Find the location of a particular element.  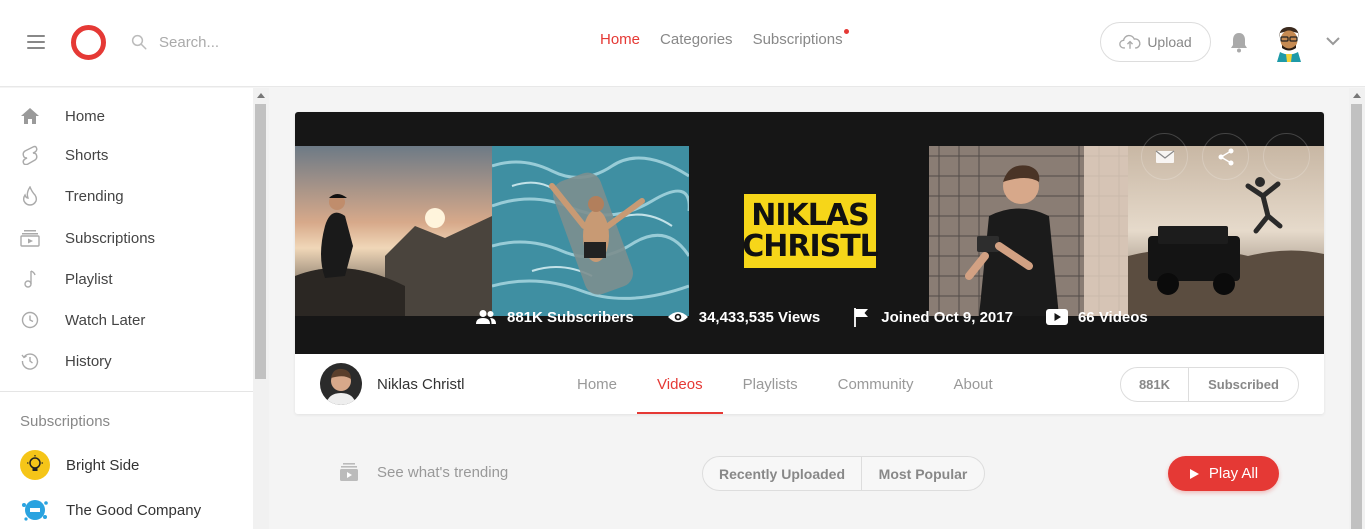

sidebar-item-subscriptions: Subscriptions is located at coordinates (126, 238).